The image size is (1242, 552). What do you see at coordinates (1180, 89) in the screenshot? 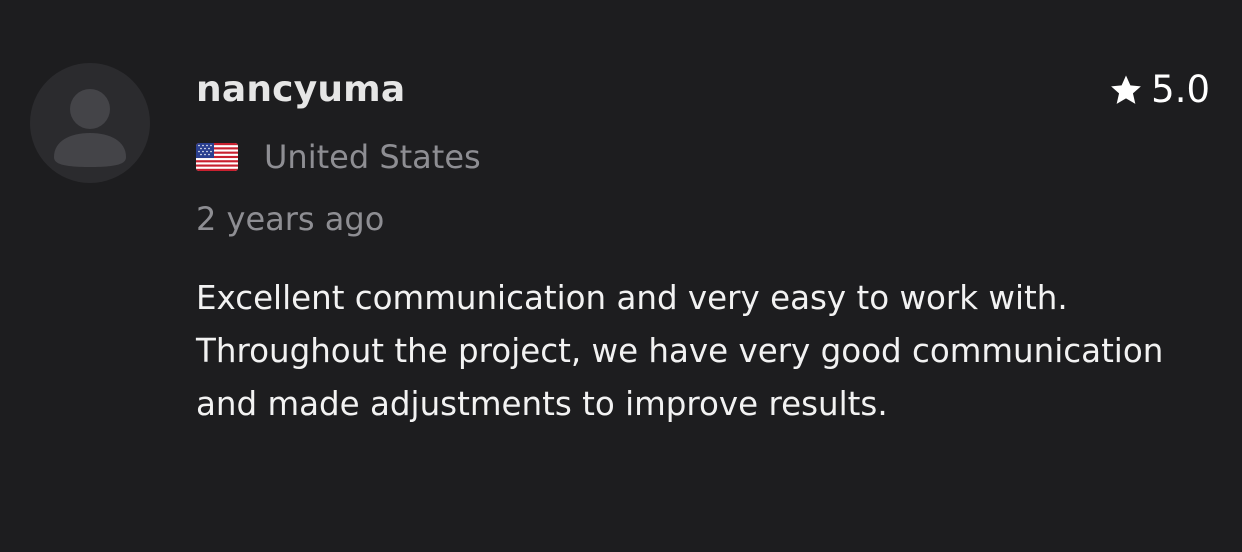
I see `rating-value: 5.0` at bounding box center [1180, 89].